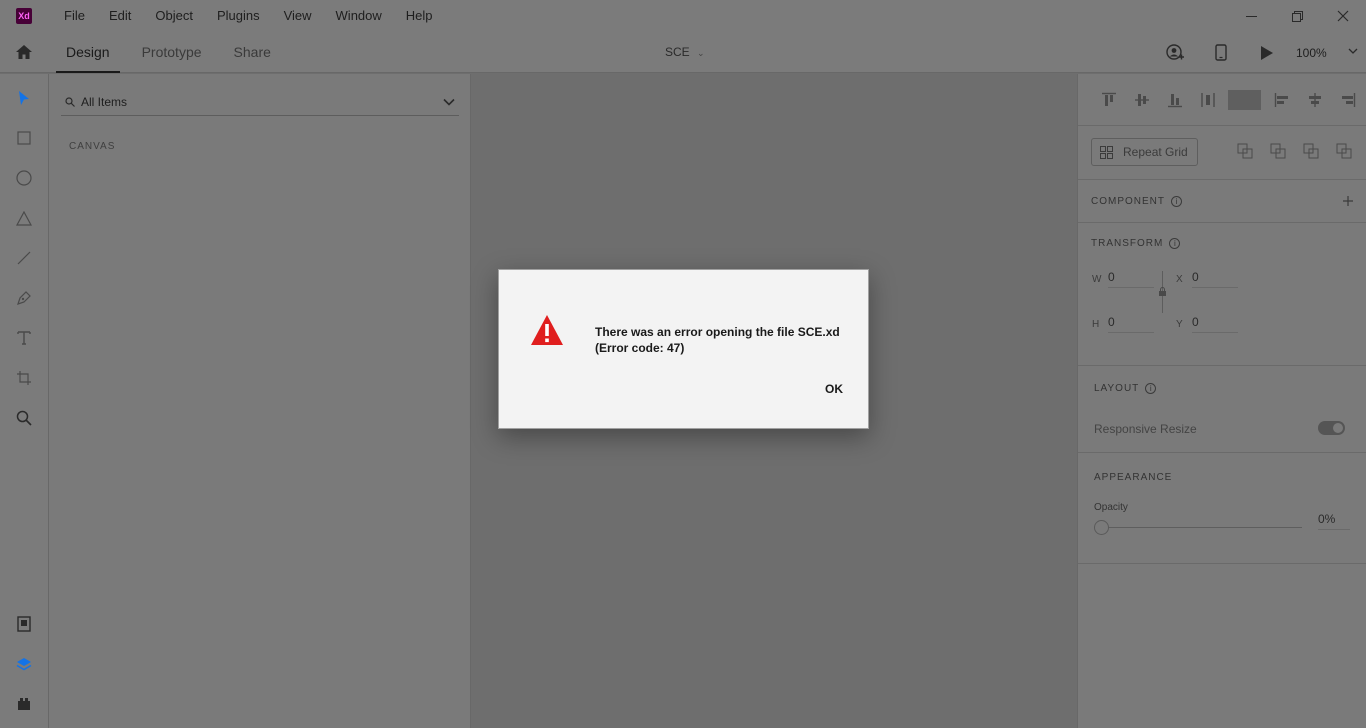 Image resolution: width=1366 pixels, height=728 pixels. What do you see at coordinates (1127, 243) in the screenshot?
I see `transform-label-text: TRANSFORM` at bounding box center [1127, 243].